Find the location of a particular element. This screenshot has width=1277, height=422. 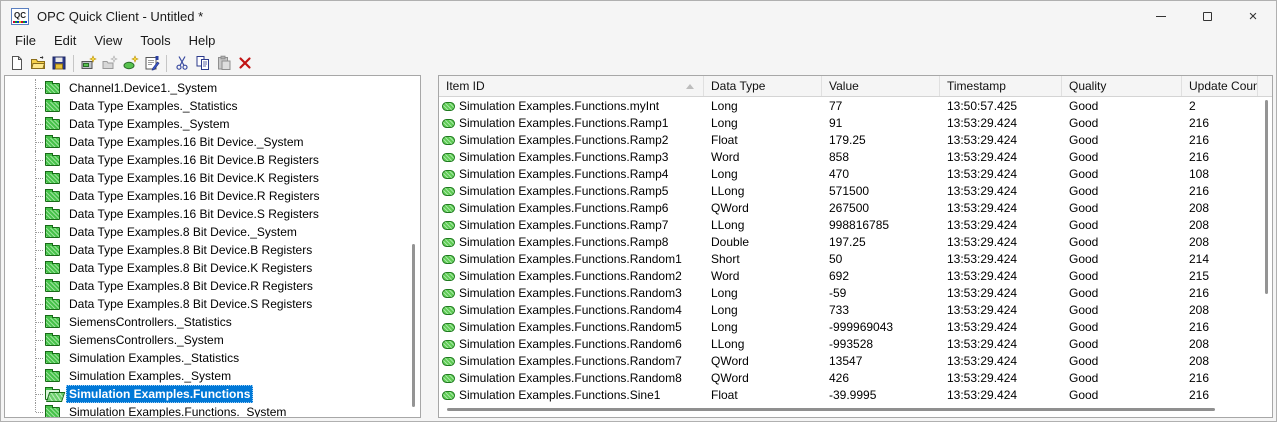

copy-button is located at coordinates (202, 63).